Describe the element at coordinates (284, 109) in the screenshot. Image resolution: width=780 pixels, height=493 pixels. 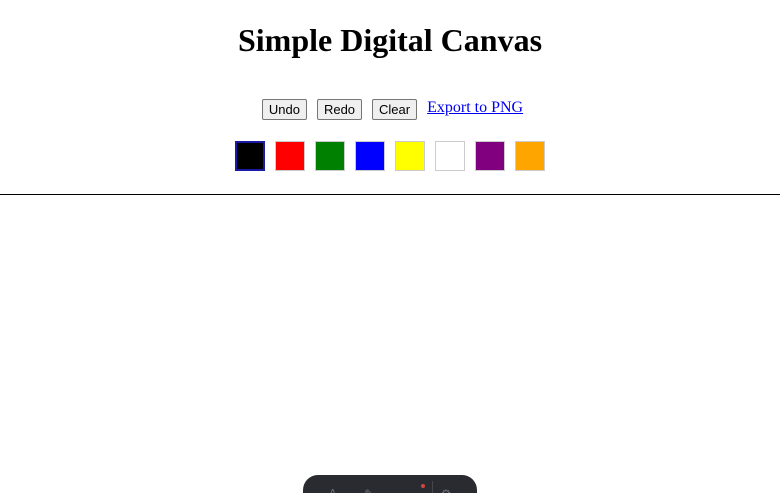
I see `undo-button: Undo` at that location.